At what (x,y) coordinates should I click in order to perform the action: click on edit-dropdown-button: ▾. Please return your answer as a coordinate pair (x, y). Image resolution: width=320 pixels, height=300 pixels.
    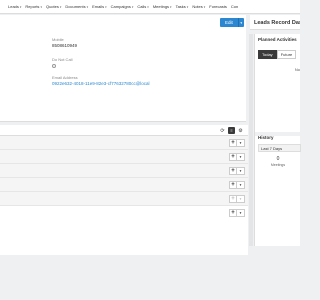
    Looking at the image, I should click on (240, 22).